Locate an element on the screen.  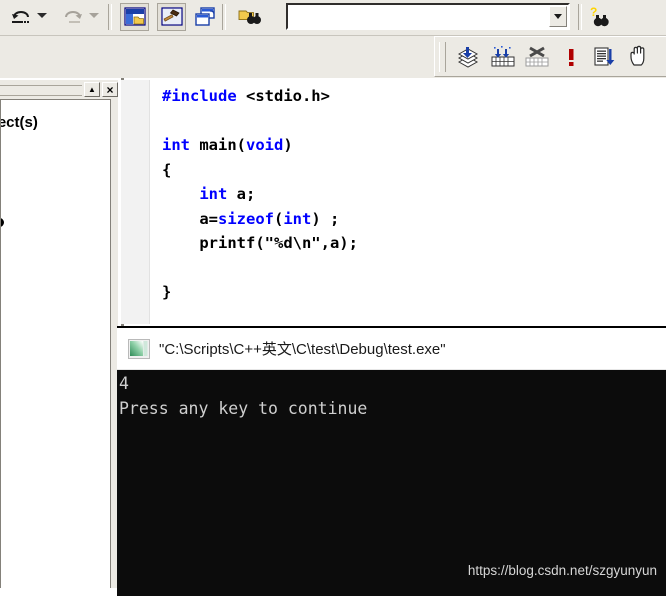
hand-pan-icon is located at coordinates (636, 55).